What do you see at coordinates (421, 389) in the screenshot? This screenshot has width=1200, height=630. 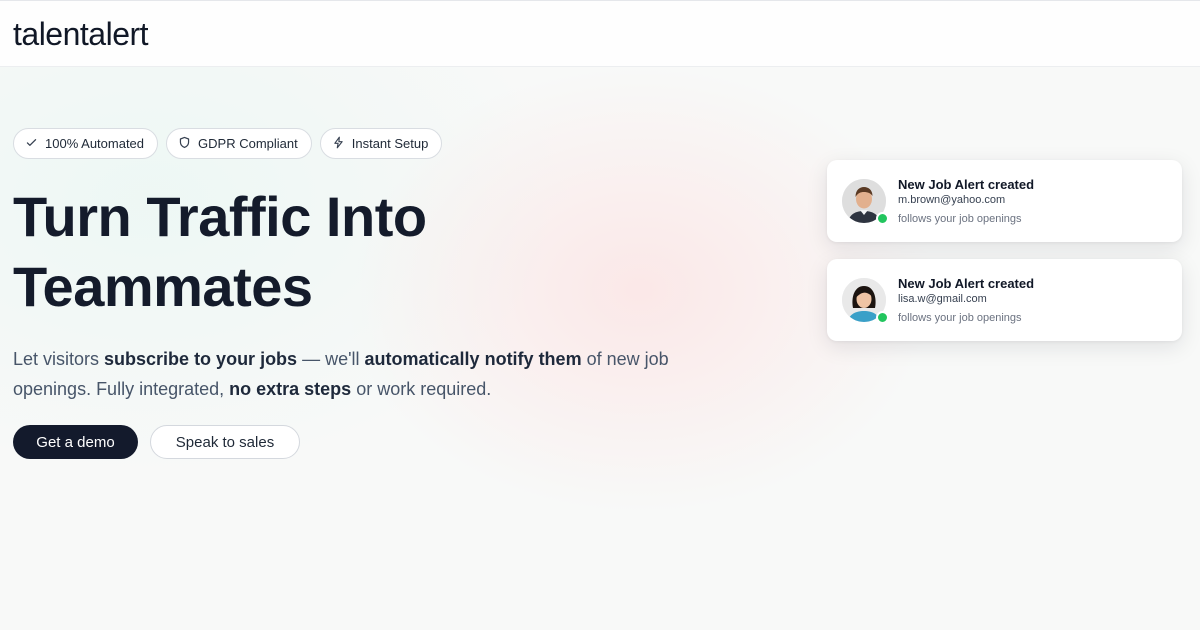 I see `sub-text: or work required.` at bounding box center [421, 389].